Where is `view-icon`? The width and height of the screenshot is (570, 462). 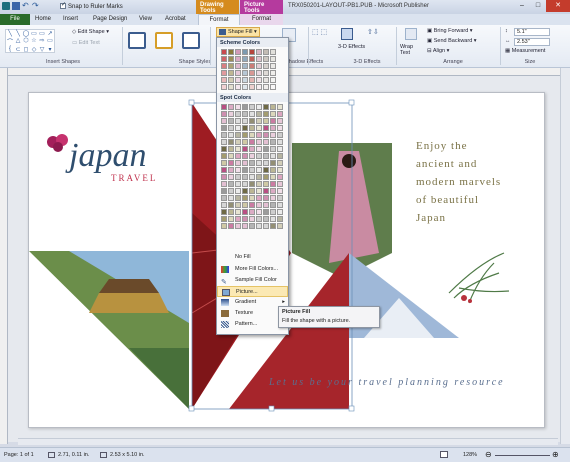 view-icon is located at coordinates (444, 454).